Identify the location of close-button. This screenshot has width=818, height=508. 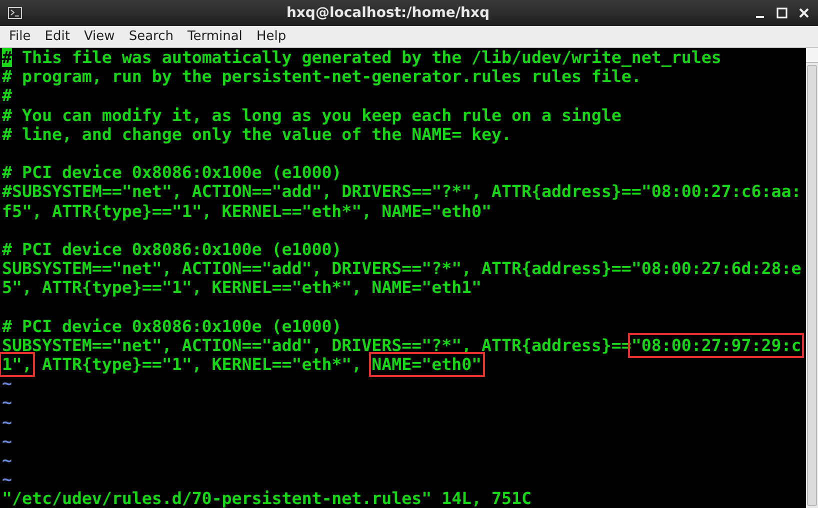
(804, 13).